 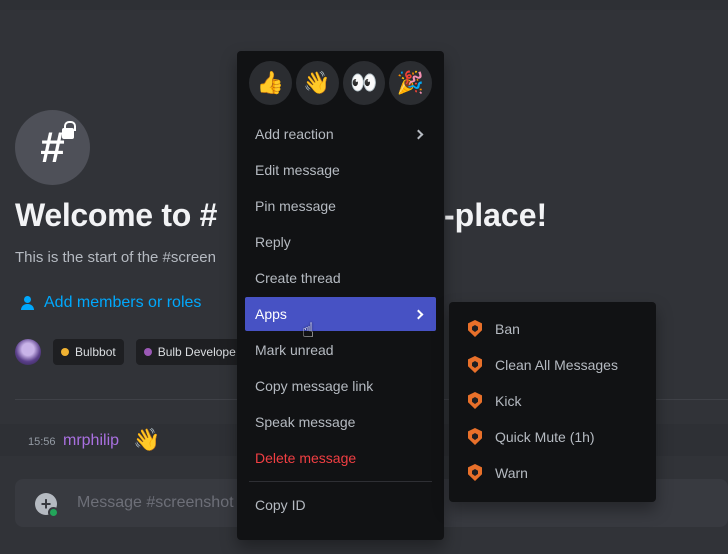 I want to click on wave-emoji: 👋, so click(x=147, y=439).